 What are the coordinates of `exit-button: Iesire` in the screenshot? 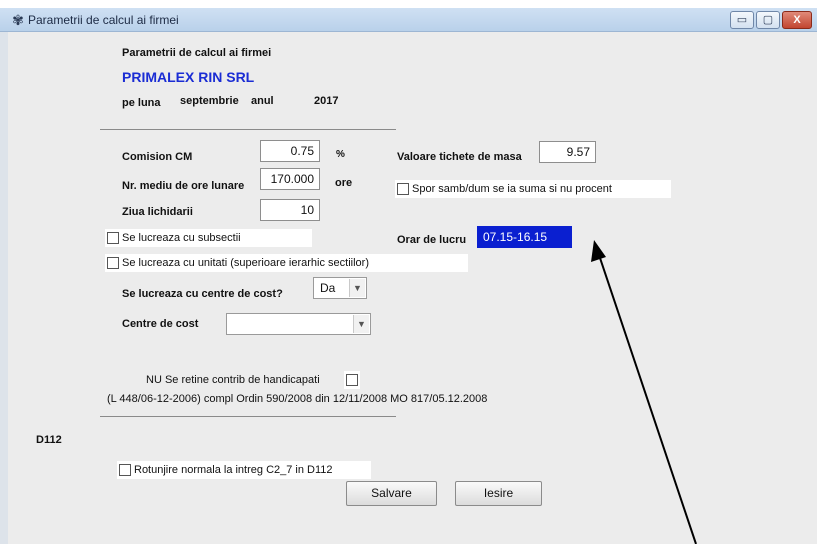 It's located at (498, 493).